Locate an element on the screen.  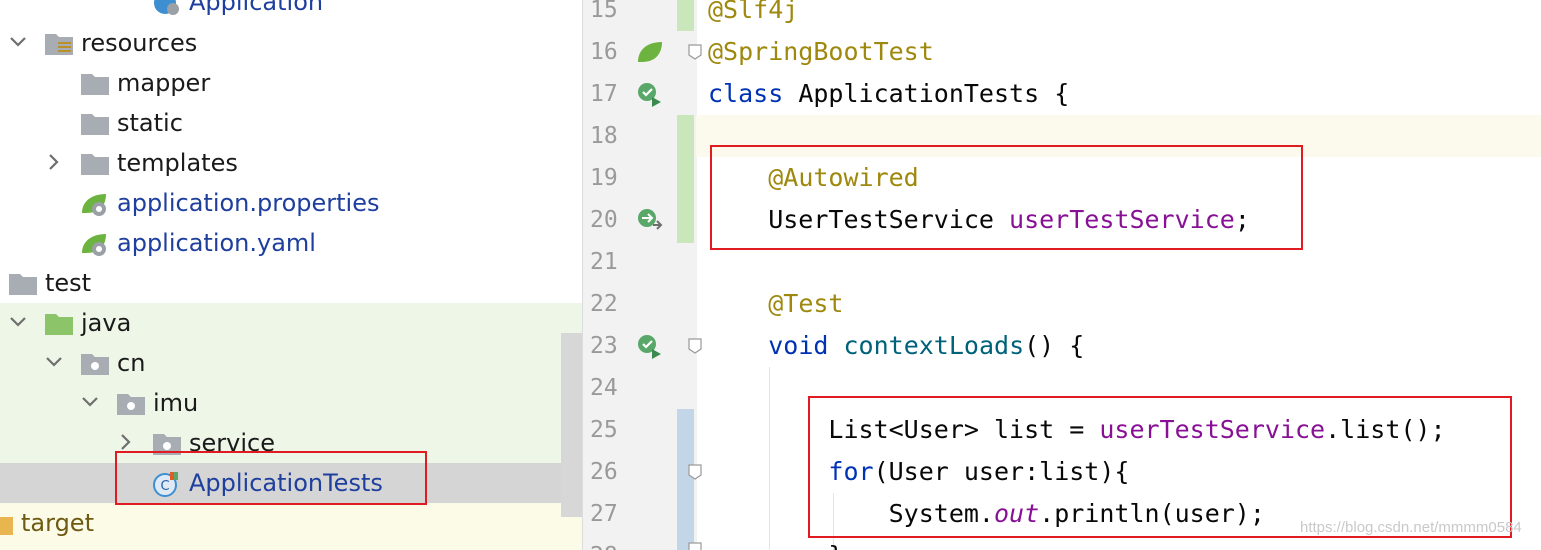
test-sources-folder-icon is located at coordinates (59, 324).